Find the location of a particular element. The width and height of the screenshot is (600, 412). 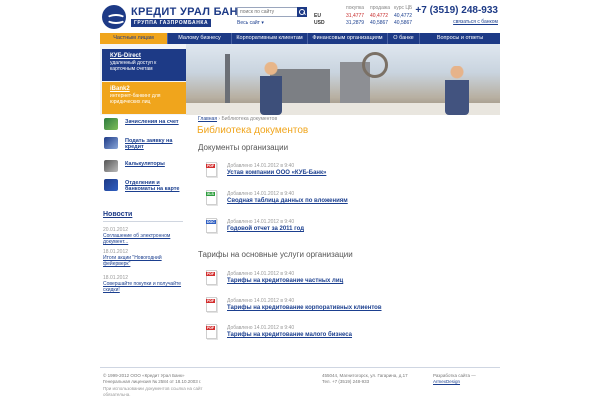

sidebar-link-label: Калькуляторы is located at coordinates (145, 164).